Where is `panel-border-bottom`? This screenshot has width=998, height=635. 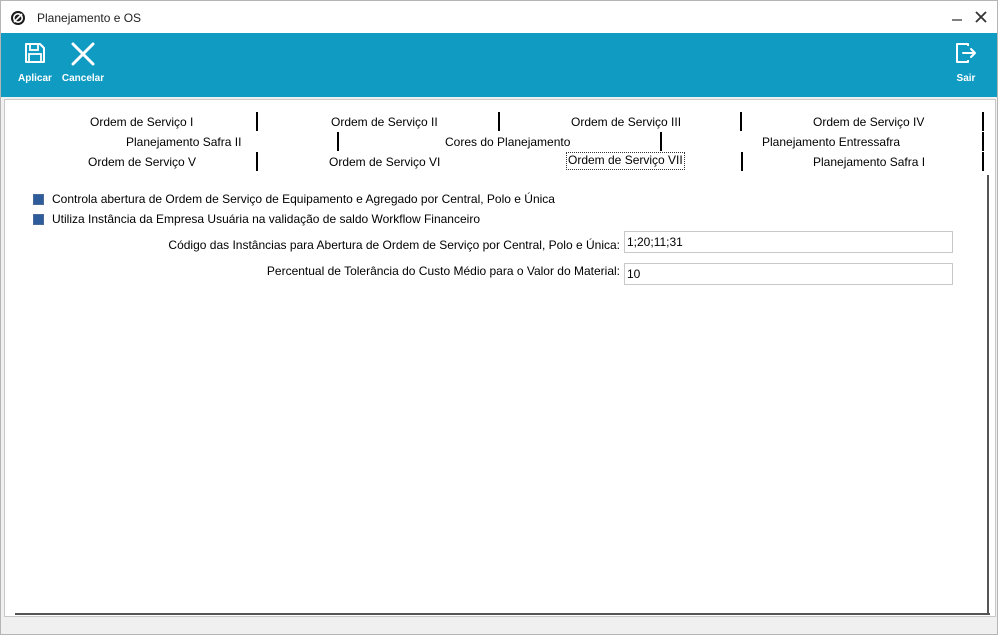
panel-border-bottom is located at coordinates (502, 614).